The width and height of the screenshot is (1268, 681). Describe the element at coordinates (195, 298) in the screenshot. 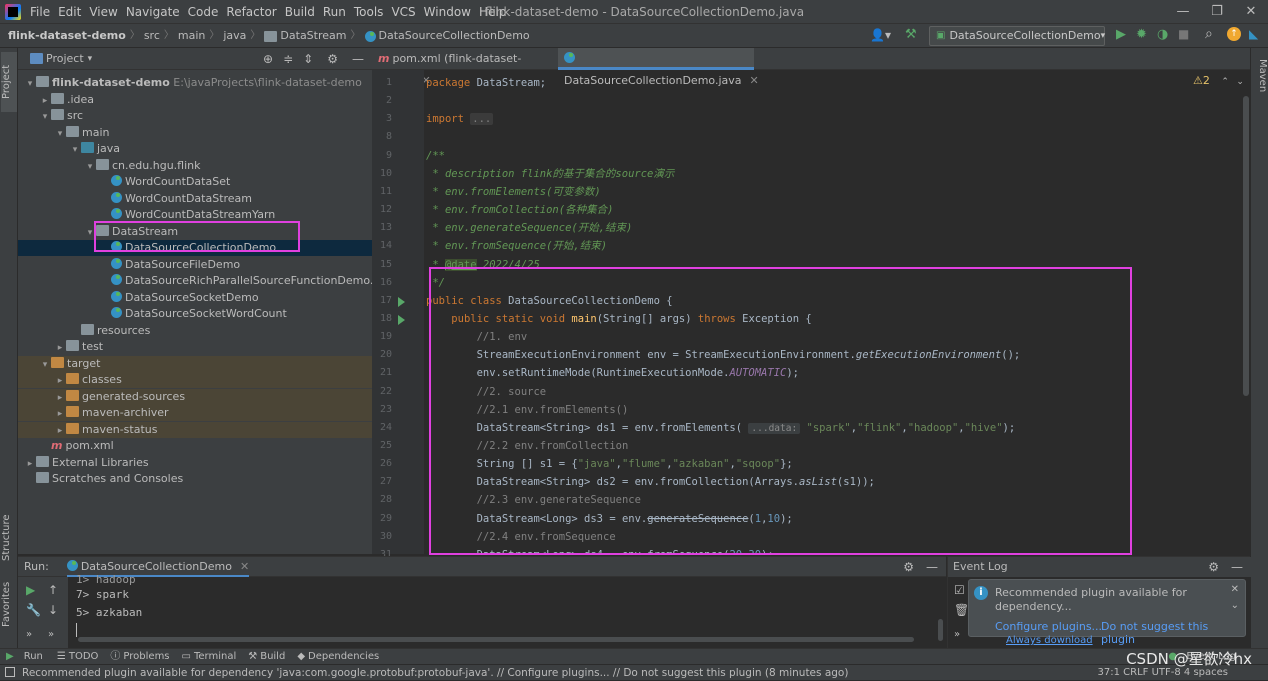

I see `tree-item: DataSourceSocketDemo` at that location.